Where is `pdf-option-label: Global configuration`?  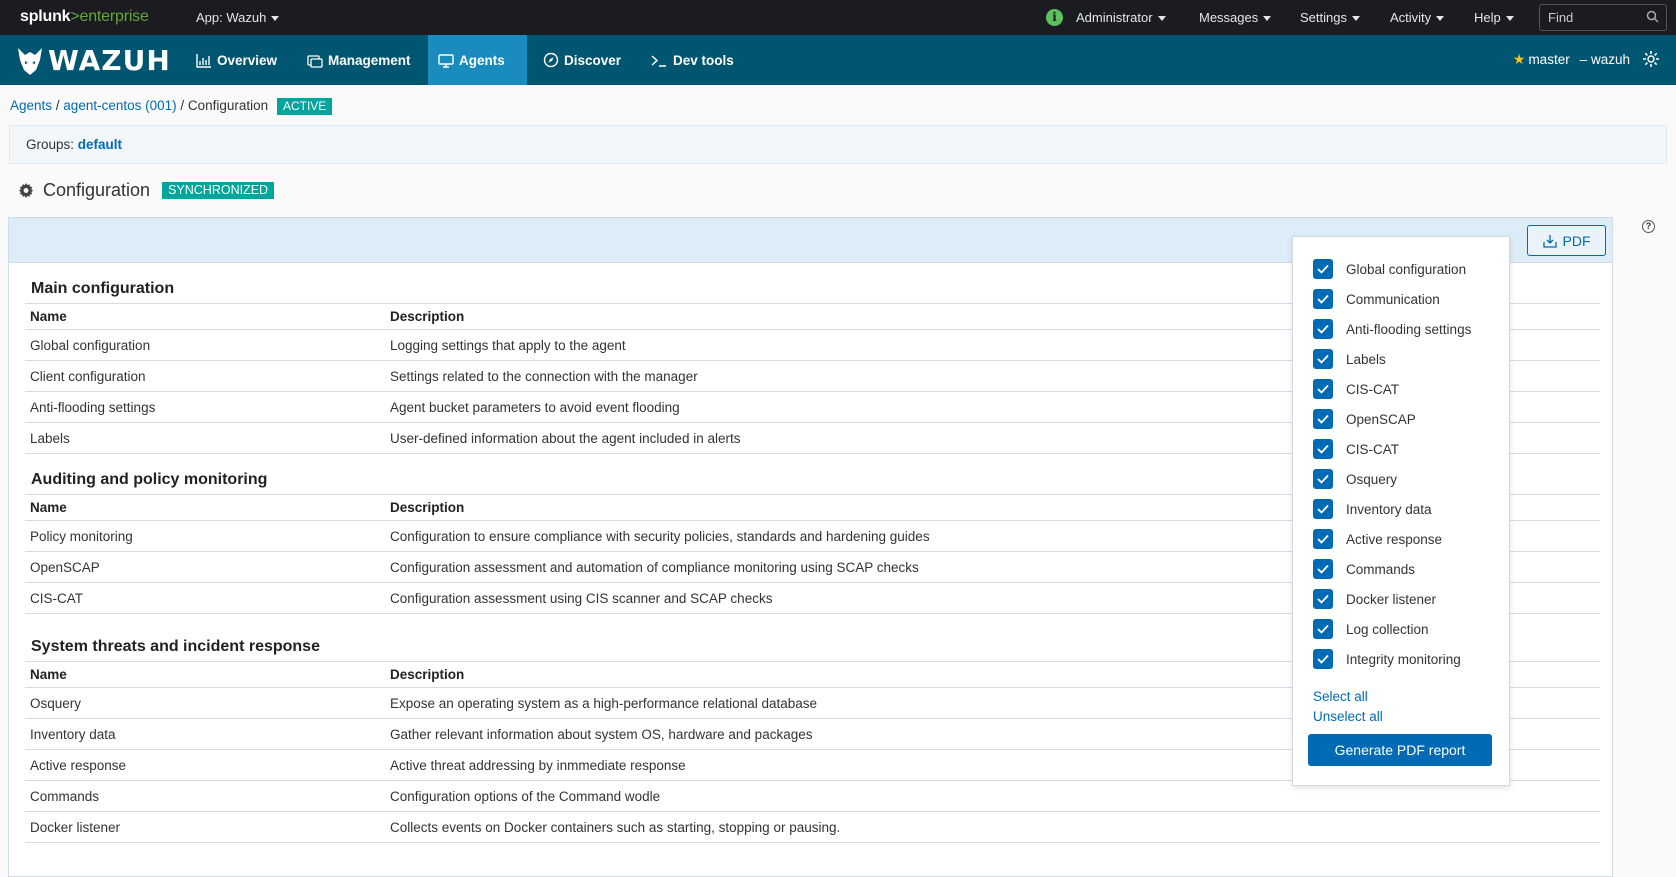 pdf-option-label: Global configuration is located at coordinates (1406, 269).